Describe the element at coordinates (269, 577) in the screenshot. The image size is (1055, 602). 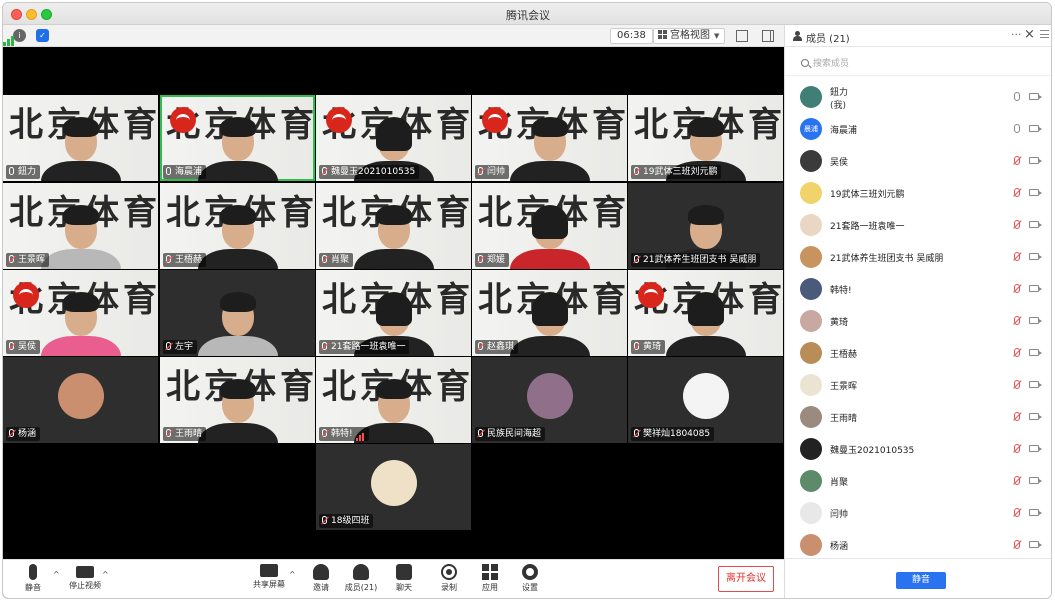
I see `share-screen-button: 共享屏幕` at that location.